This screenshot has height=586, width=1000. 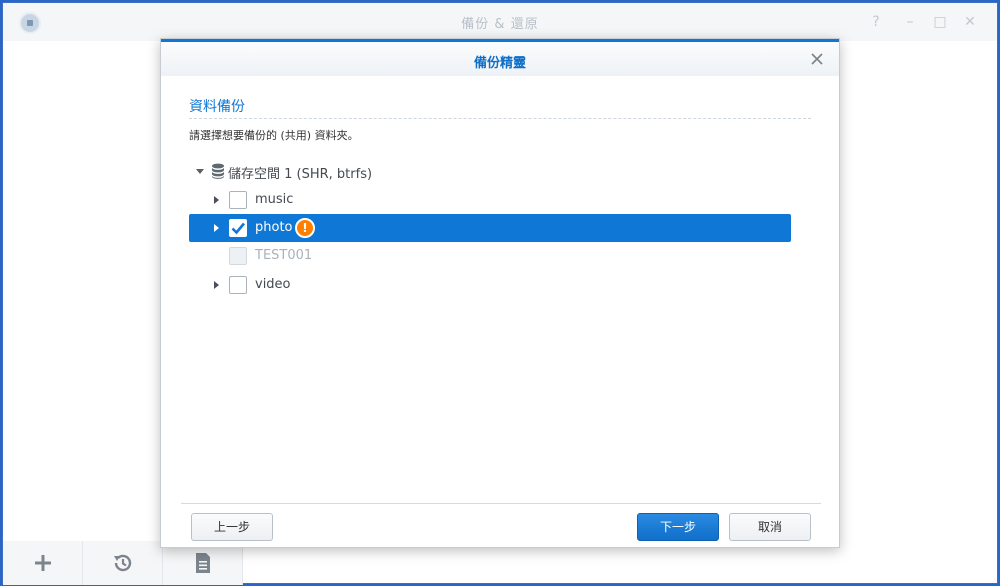 I want to click on restore-history-icon, so click(x=122, y=563).